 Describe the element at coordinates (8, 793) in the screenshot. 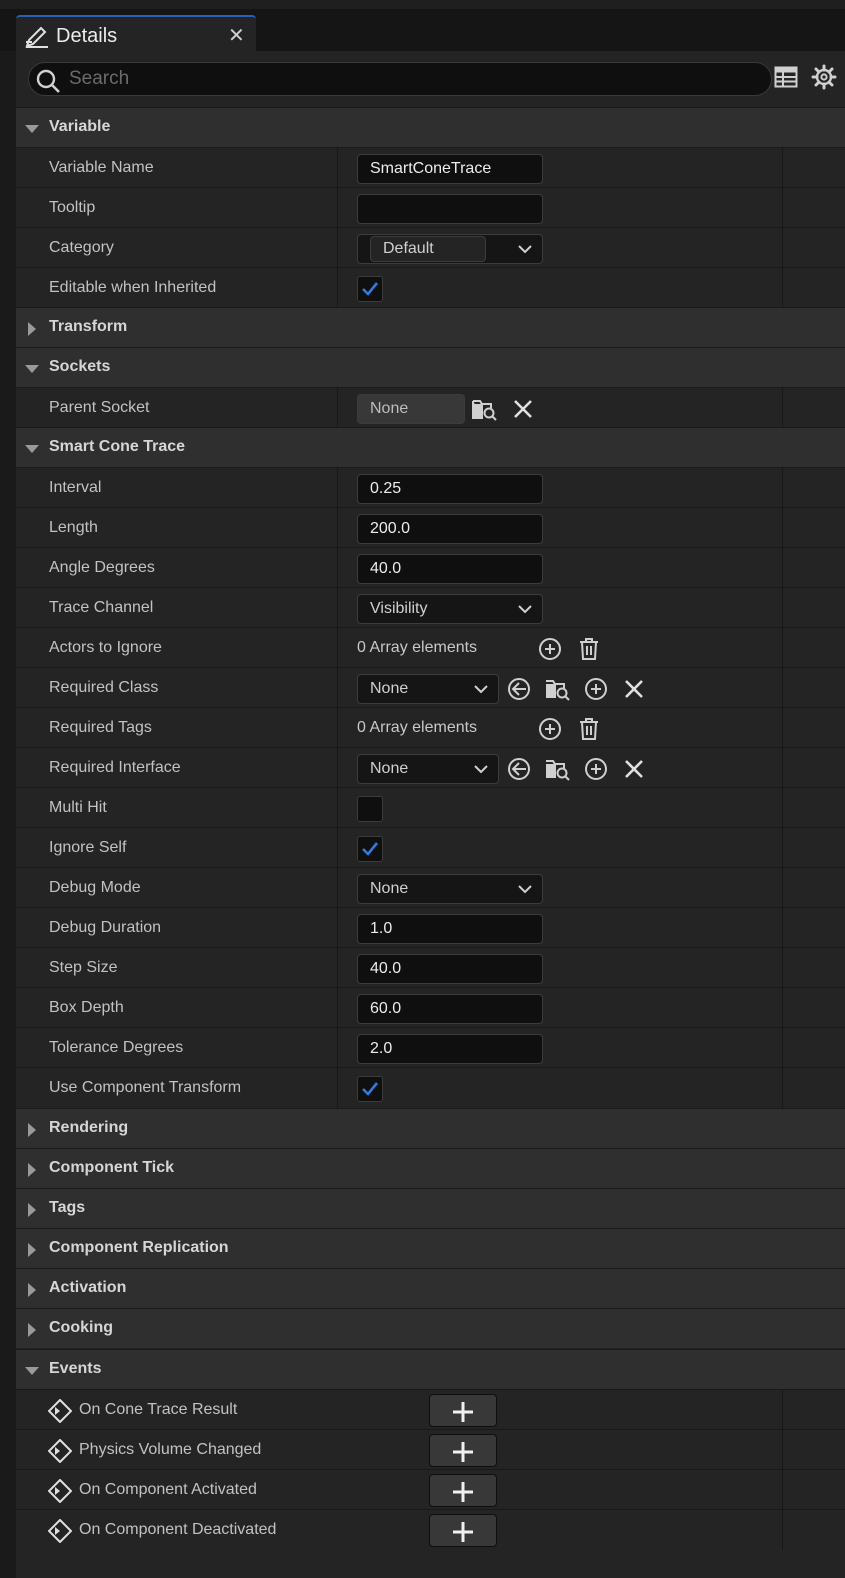

I see `left-gutter` at that location.